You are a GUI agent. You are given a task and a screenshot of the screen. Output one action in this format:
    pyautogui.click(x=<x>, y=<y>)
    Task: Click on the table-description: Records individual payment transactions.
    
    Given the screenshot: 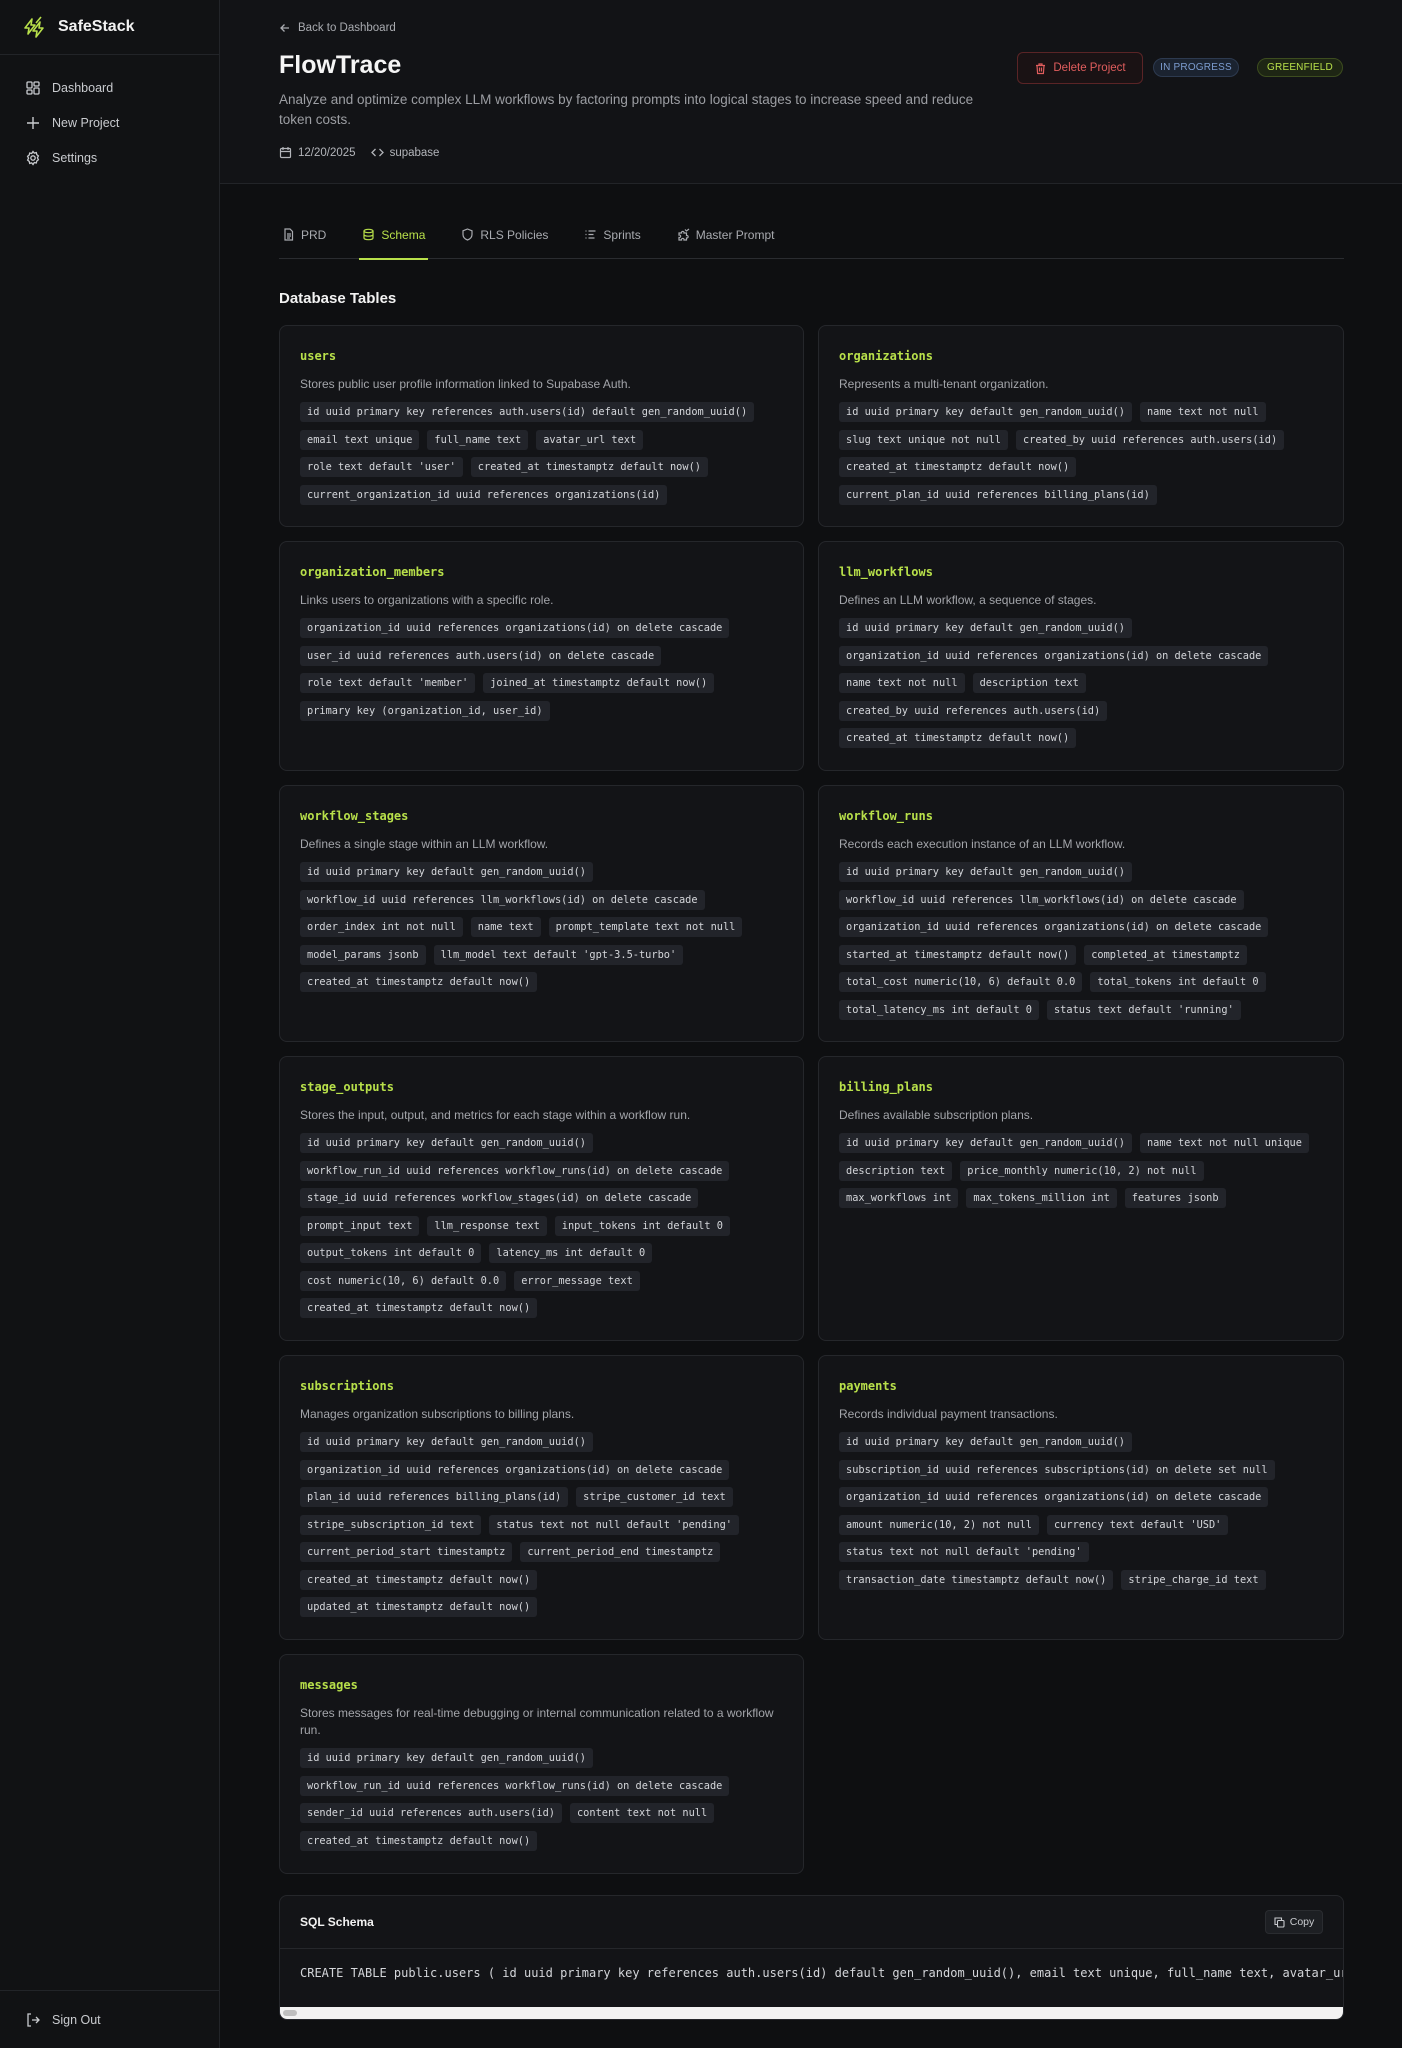 What is the action you would take?
    pyautogui.click(x=948, y=1414)
    